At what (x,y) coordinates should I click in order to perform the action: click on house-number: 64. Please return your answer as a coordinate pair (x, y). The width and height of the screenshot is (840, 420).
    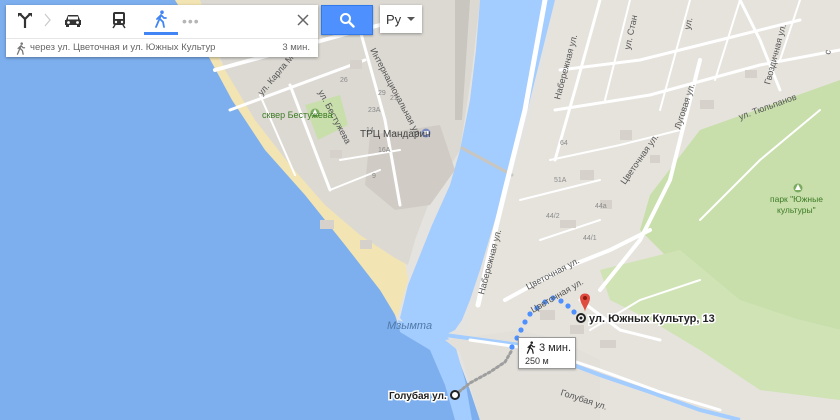
    Looking at the image, I should click on (564, 143).